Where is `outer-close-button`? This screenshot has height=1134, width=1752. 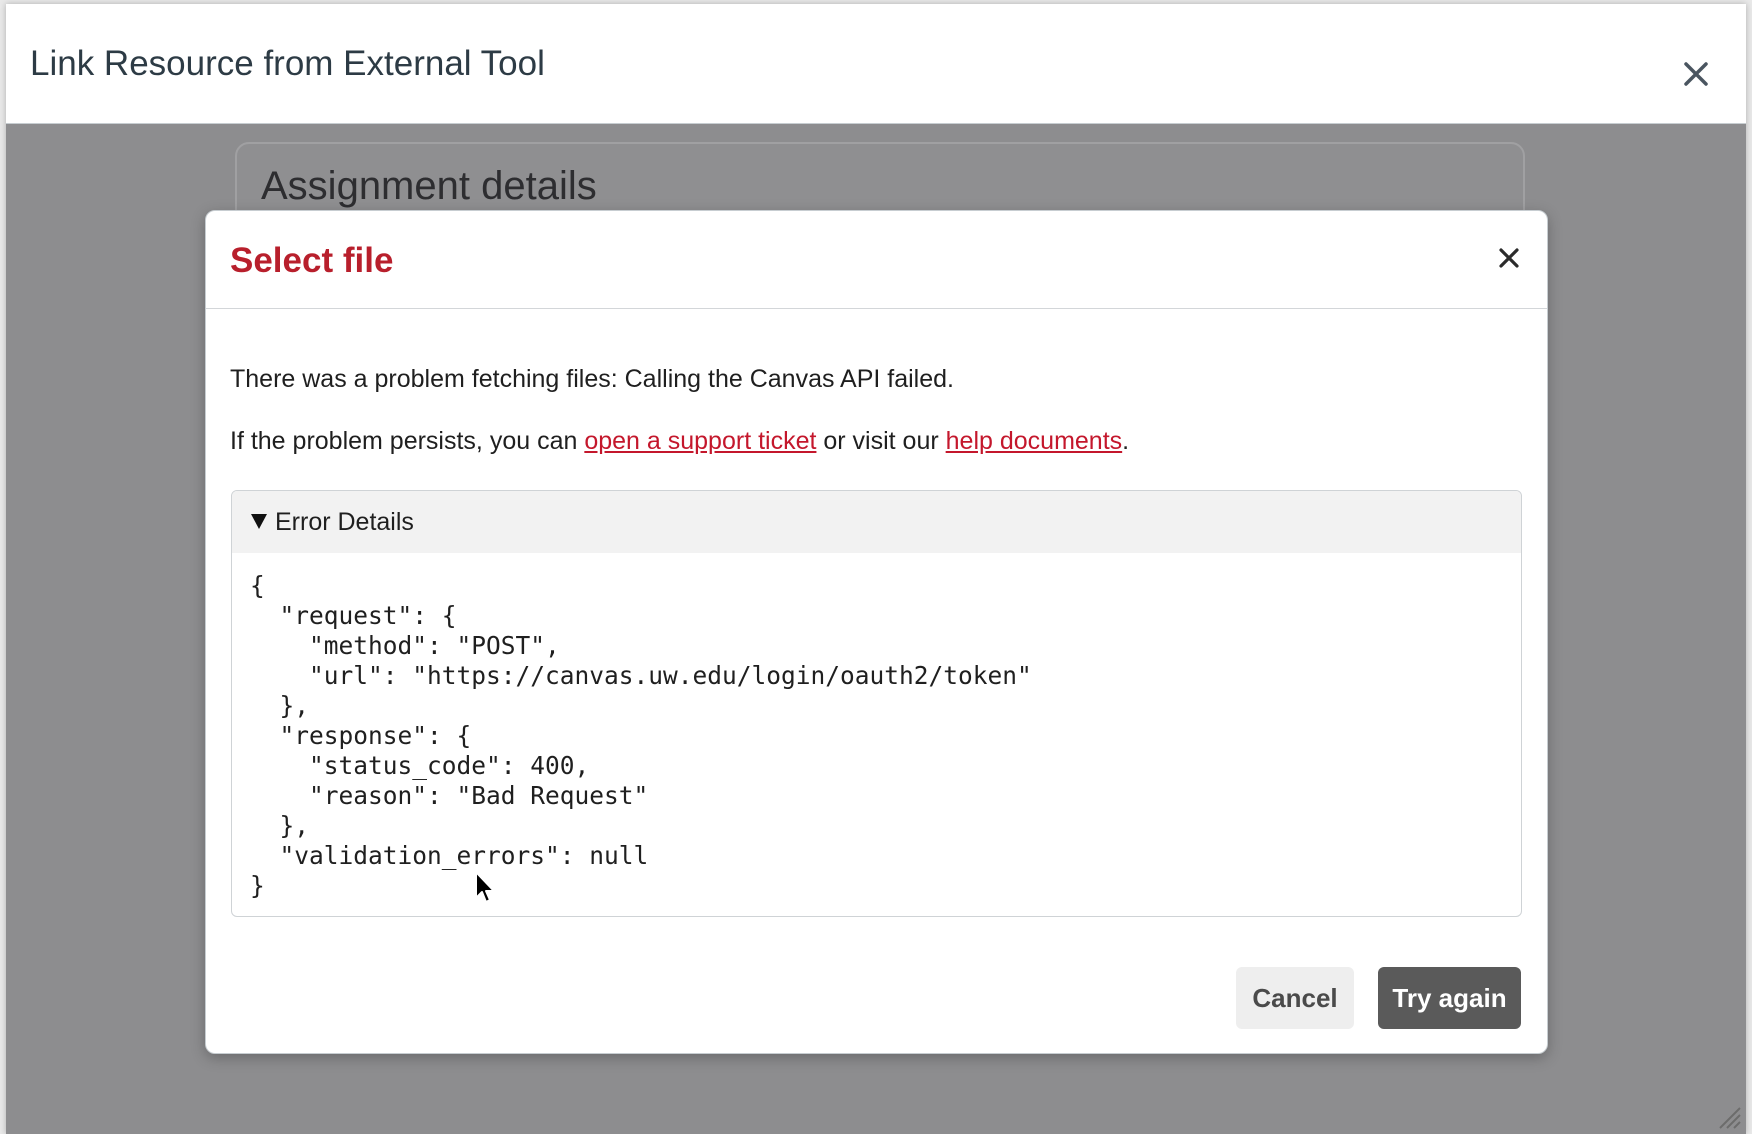 outer-close-button is located at coordinates (1696, 74).